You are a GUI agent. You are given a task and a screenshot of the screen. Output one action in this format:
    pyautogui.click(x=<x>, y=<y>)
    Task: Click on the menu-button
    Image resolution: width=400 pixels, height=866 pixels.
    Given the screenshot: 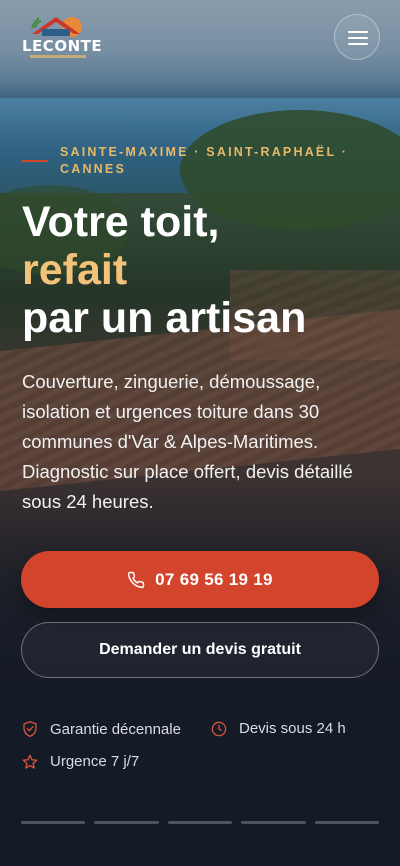 What is the action you would take?
    pyautogui.click(x=357, y=37)
    